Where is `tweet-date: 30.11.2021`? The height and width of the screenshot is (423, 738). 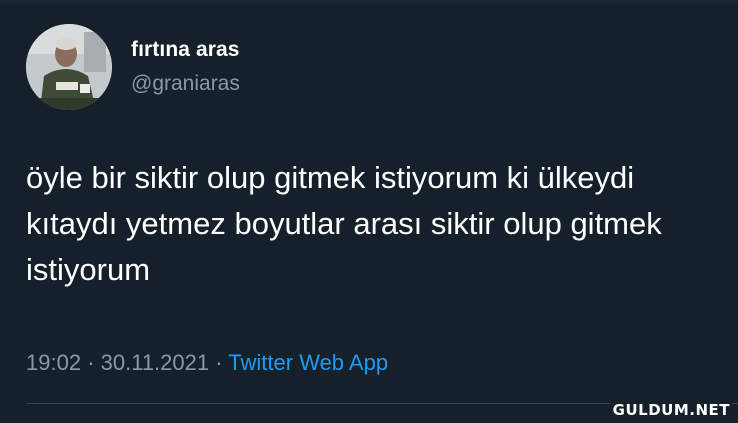
tweet-date: 30.11.2021 is located at coordinates (155, 362).